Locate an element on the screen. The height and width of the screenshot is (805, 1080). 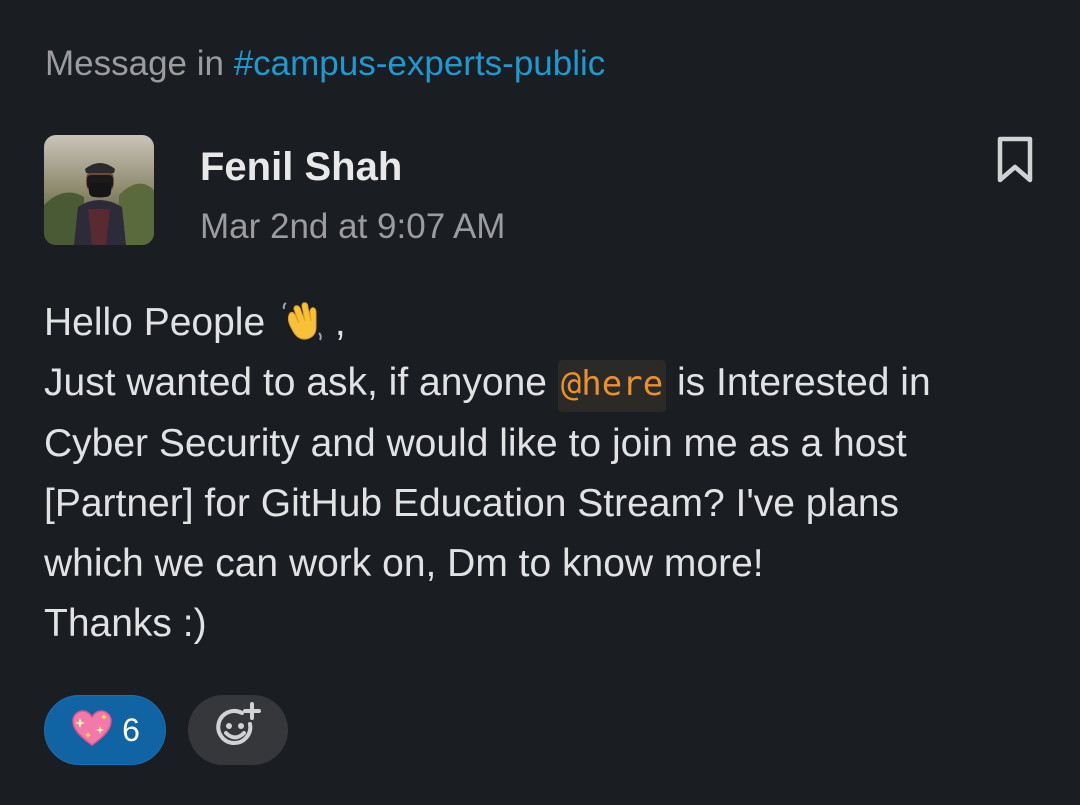
reaction-bar: 6 is located at coordinates (166, 730).